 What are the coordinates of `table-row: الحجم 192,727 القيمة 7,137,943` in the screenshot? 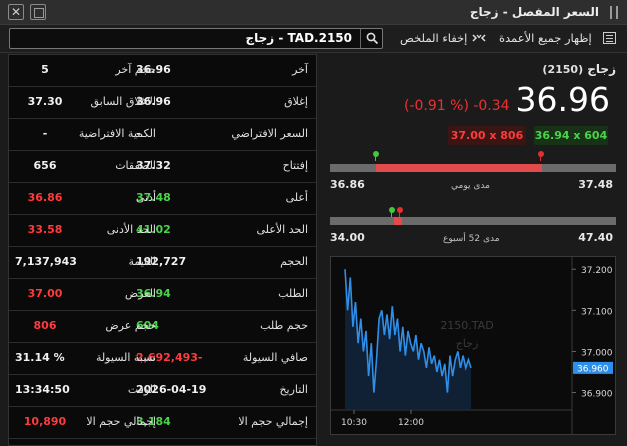 It's located at (162, 263).